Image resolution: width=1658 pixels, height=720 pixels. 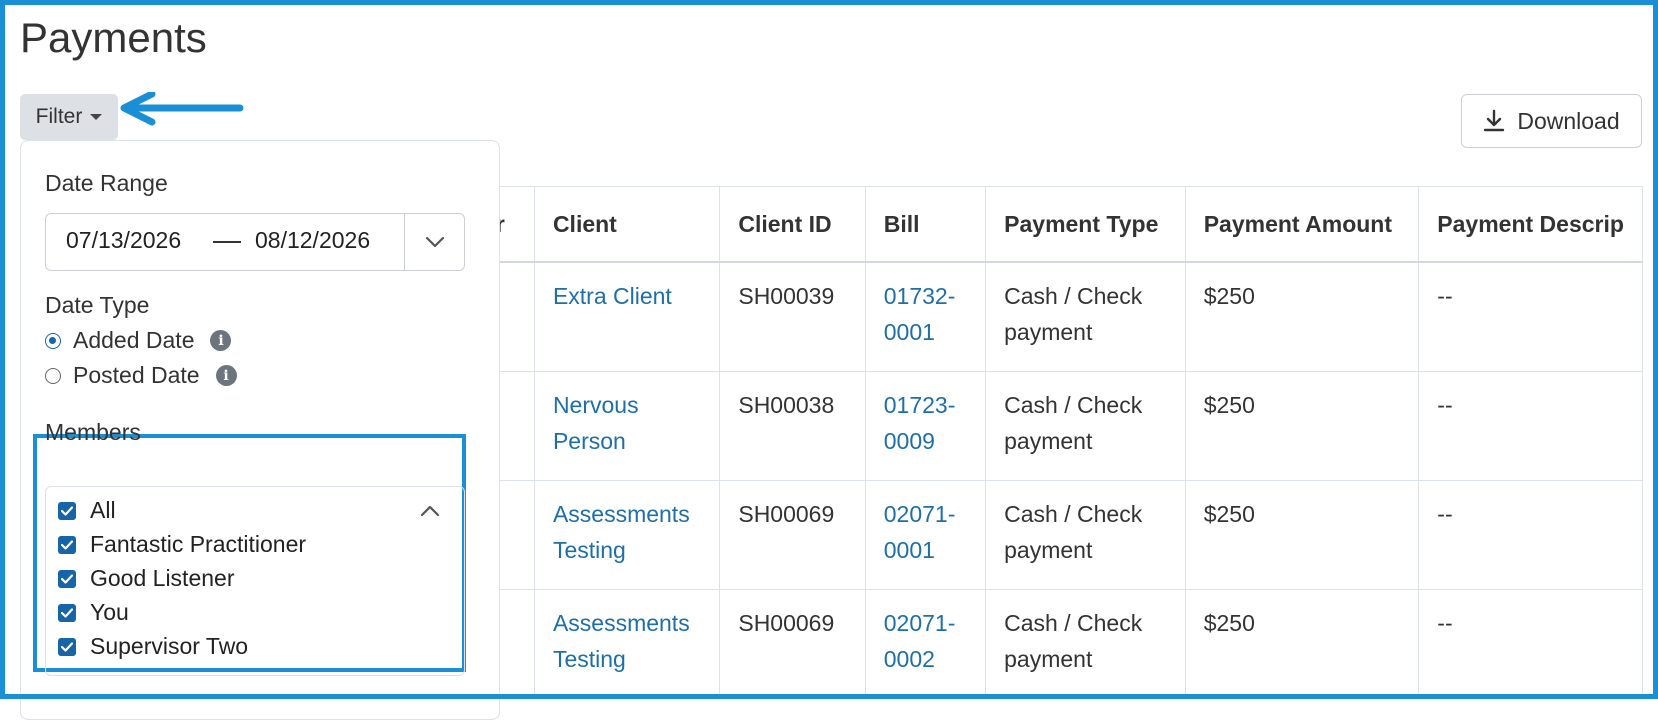 I want to click on added-date-label: Added Date, so click(x=134, y=340).